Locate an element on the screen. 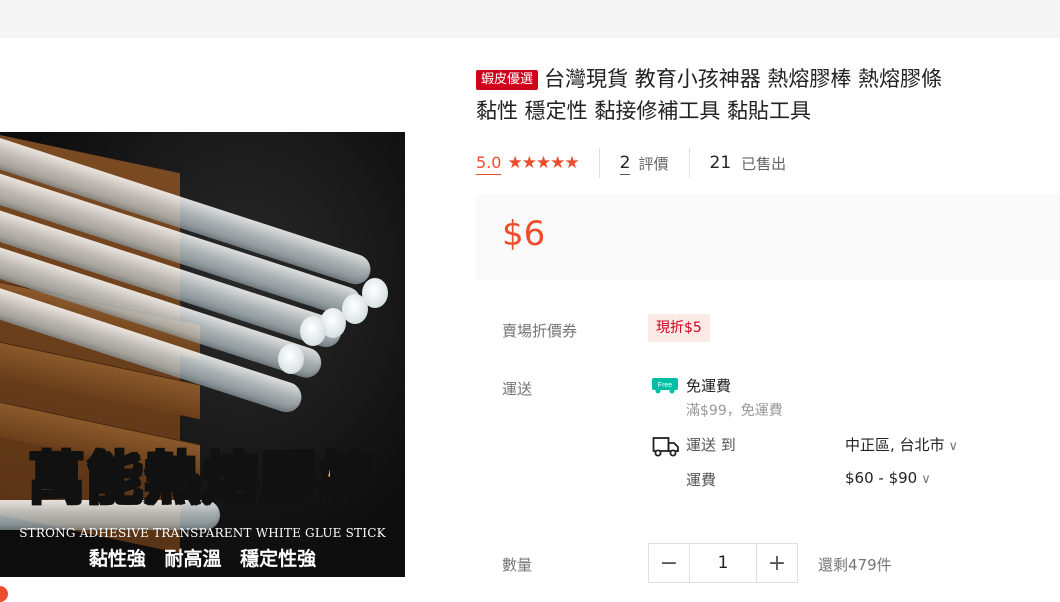  sold-count: 21 is located at coordinates (720, 163).